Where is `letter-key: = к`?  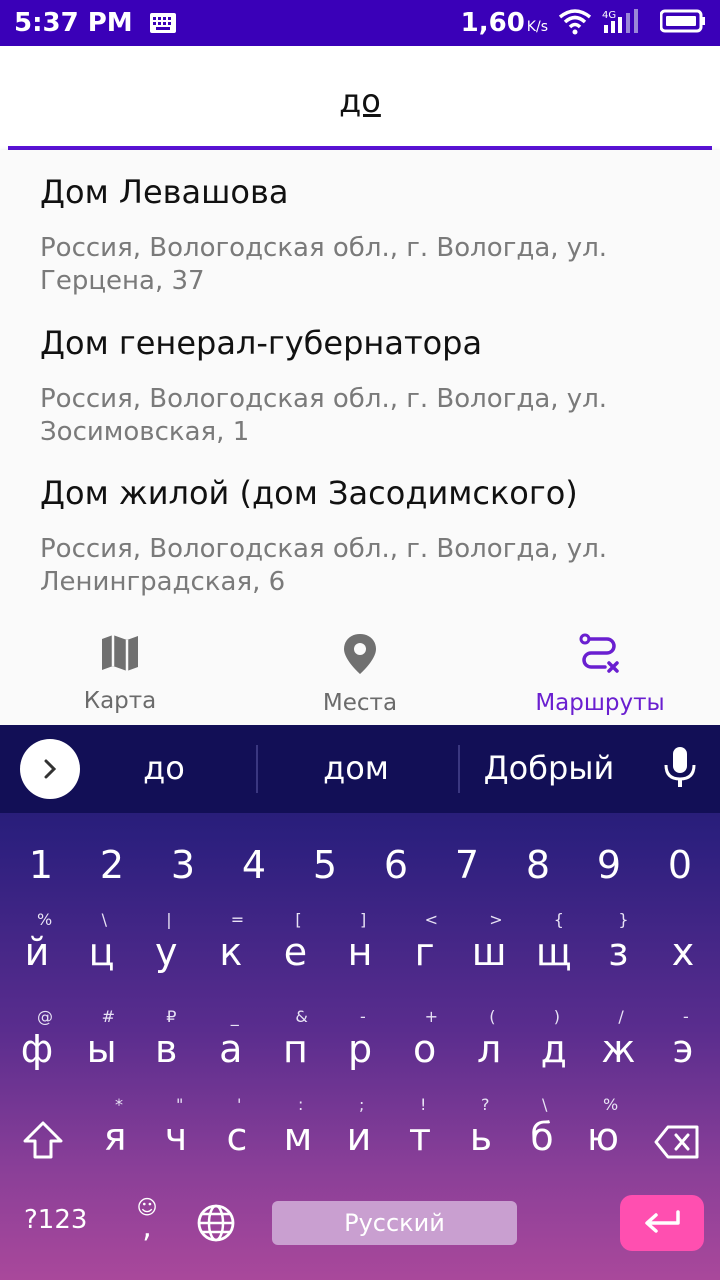 letter-key: = к is located at coordinates (231, 950).